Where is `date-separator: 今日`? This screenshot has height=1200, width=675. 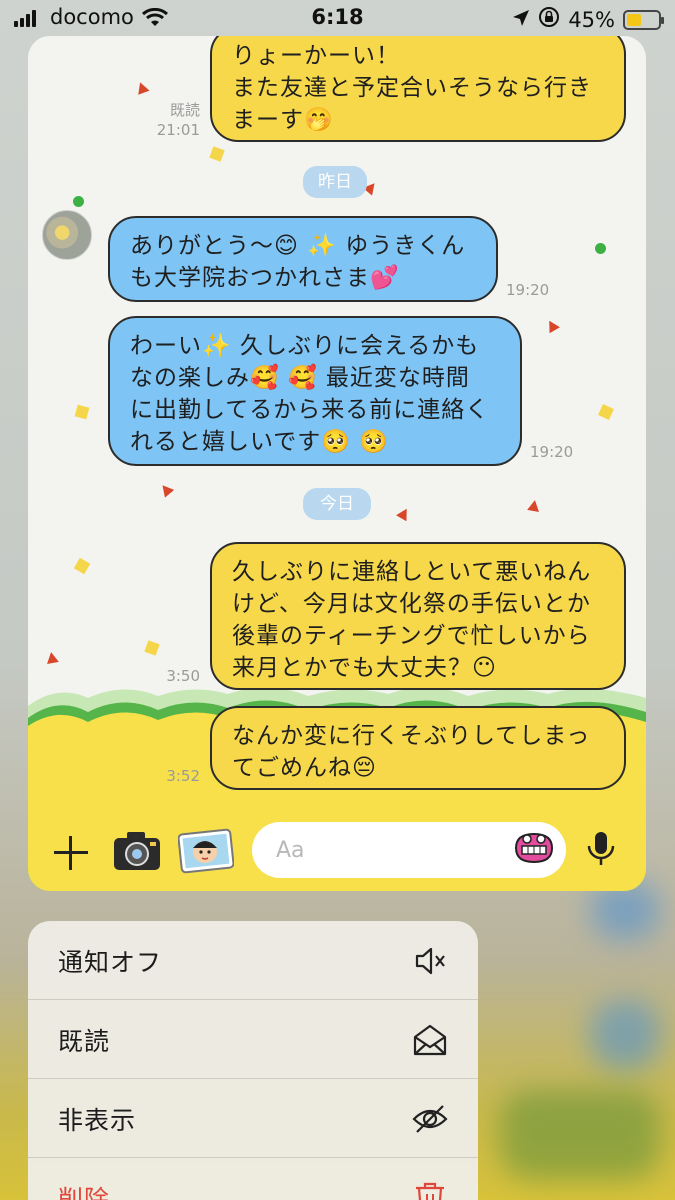 date-separator: 今日 is located at coordinates (337, 504).